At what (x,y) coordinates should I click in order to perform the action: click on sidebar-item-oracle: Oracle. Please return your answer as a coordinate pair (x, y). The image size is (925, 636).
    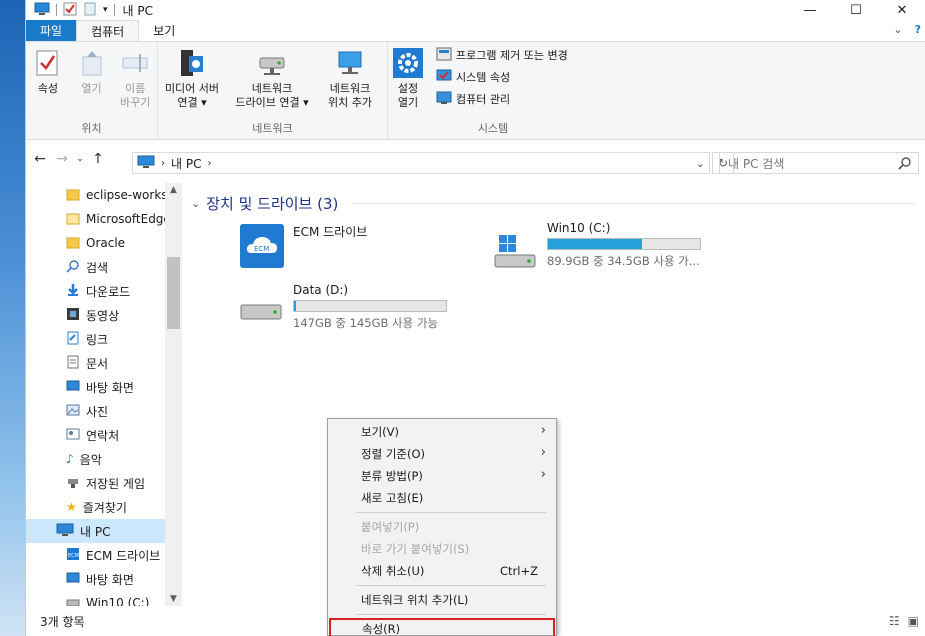
    Looking at the image, I should click on (104, 243).